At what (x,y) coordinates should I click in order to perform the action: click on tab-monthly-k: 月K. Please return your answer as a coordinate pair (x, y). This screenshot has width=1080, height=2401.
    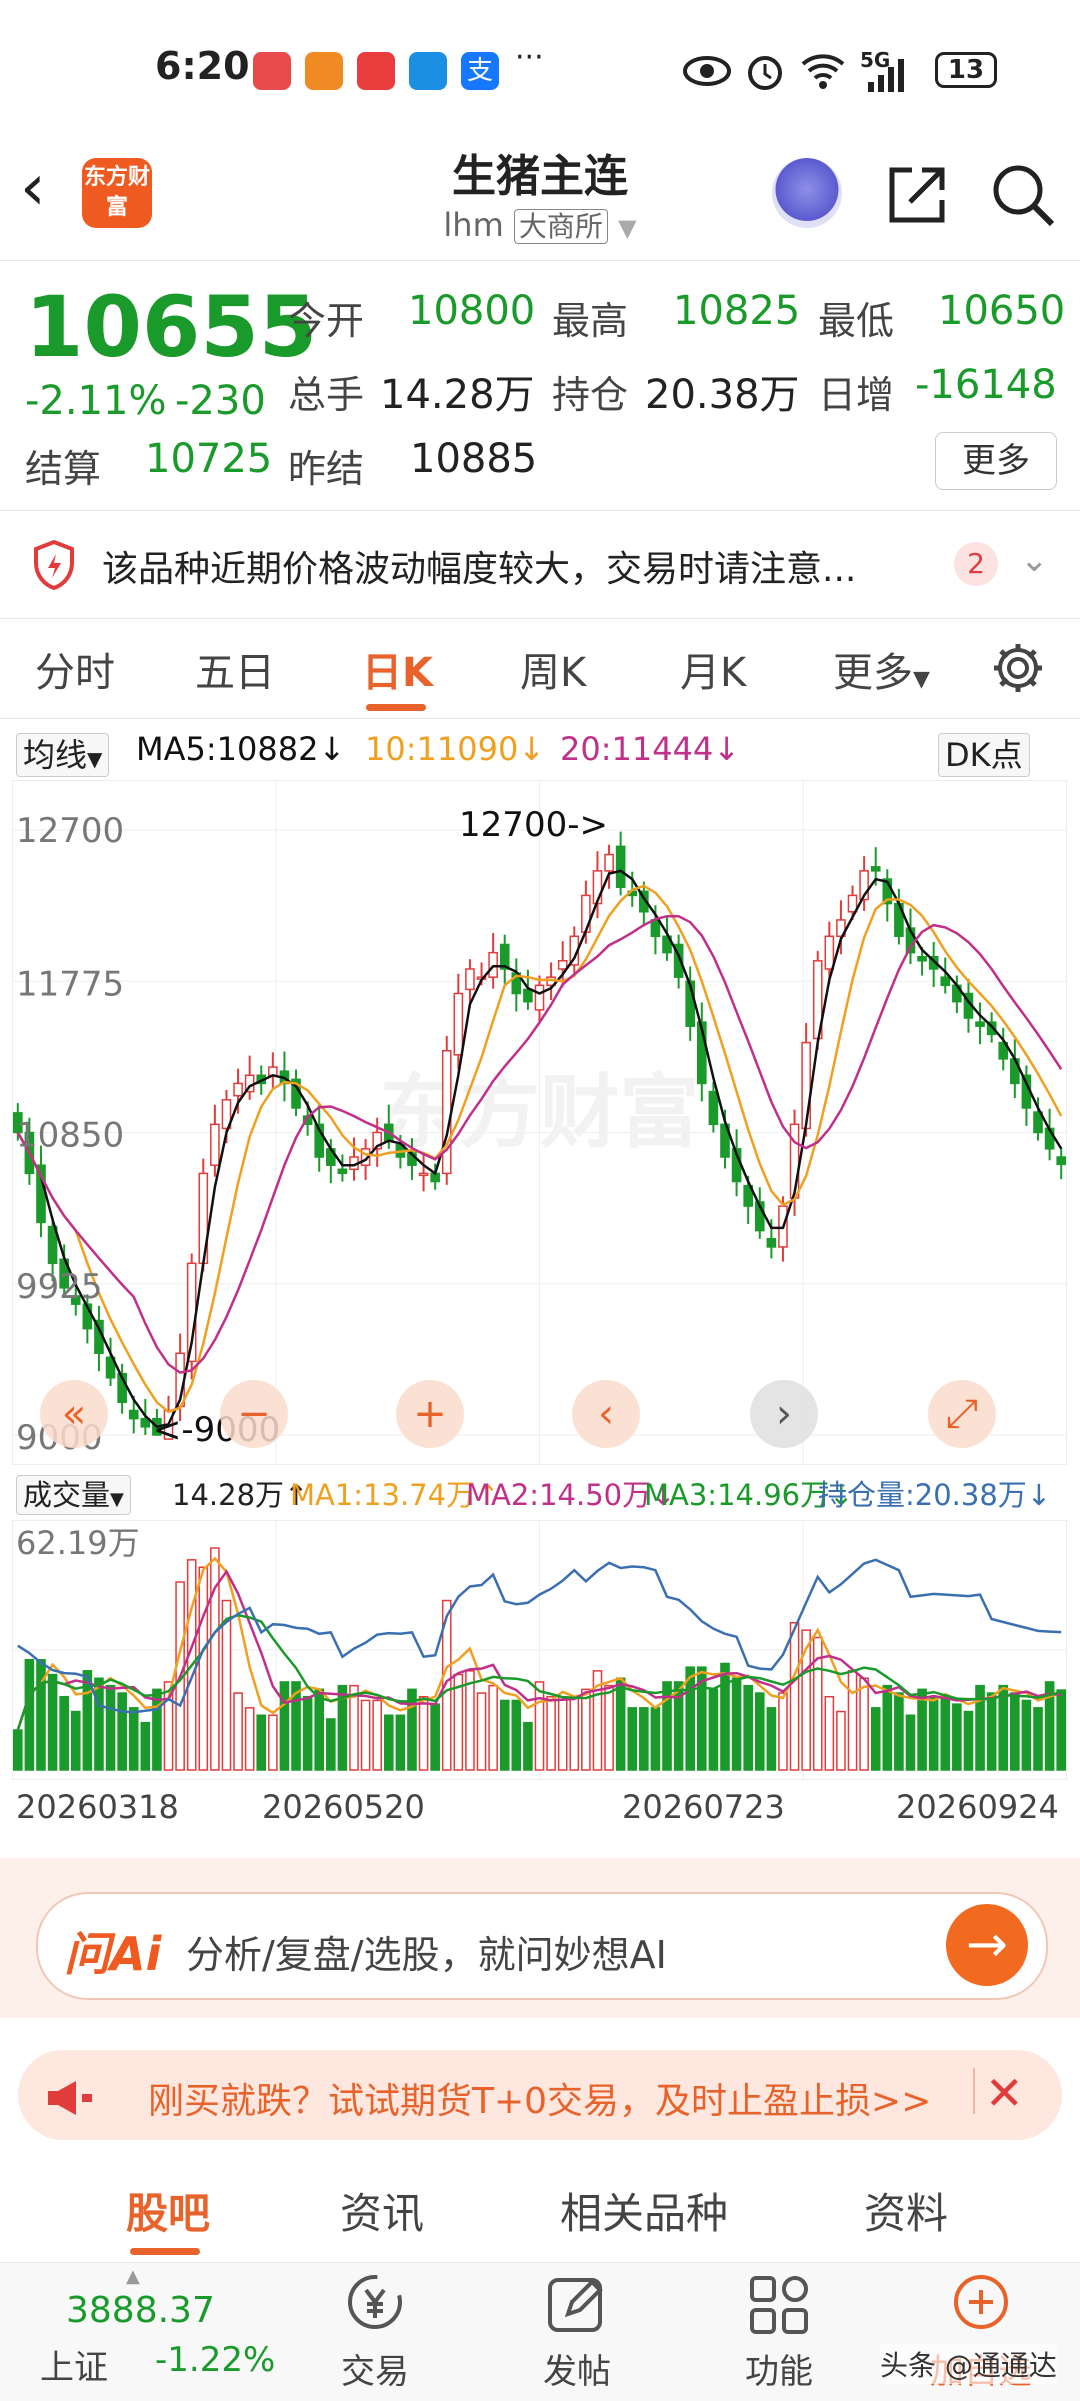
    Looking at the image, I should click on (713, 669).